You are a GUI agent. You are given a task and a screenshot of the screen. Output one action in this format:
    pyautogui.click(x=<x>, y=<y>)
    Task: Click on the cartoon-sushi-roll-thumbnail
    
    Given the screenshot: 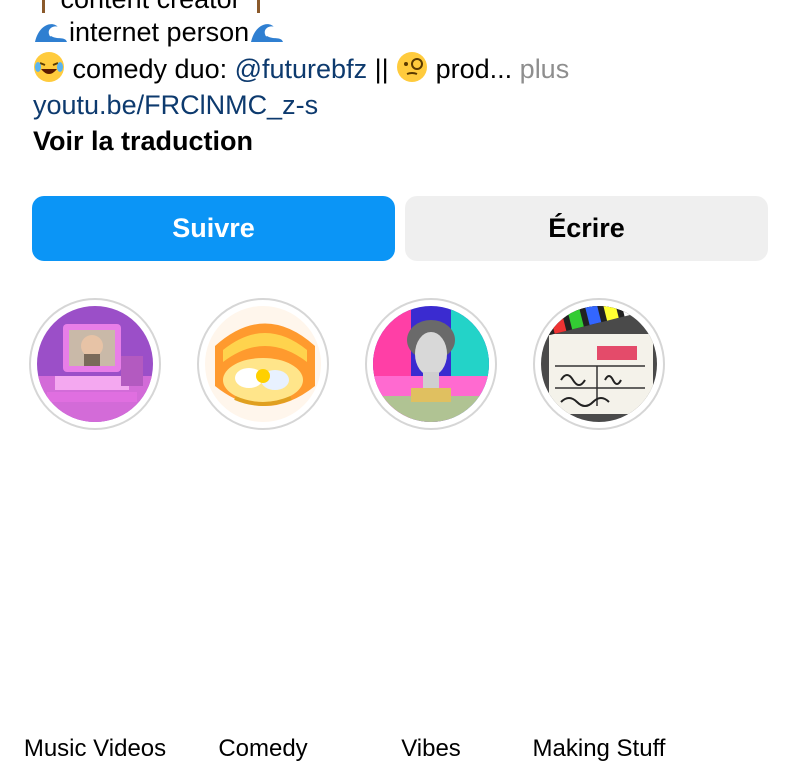 What is the action you would take?
    pyautogui.click(x=263, y=364)
    